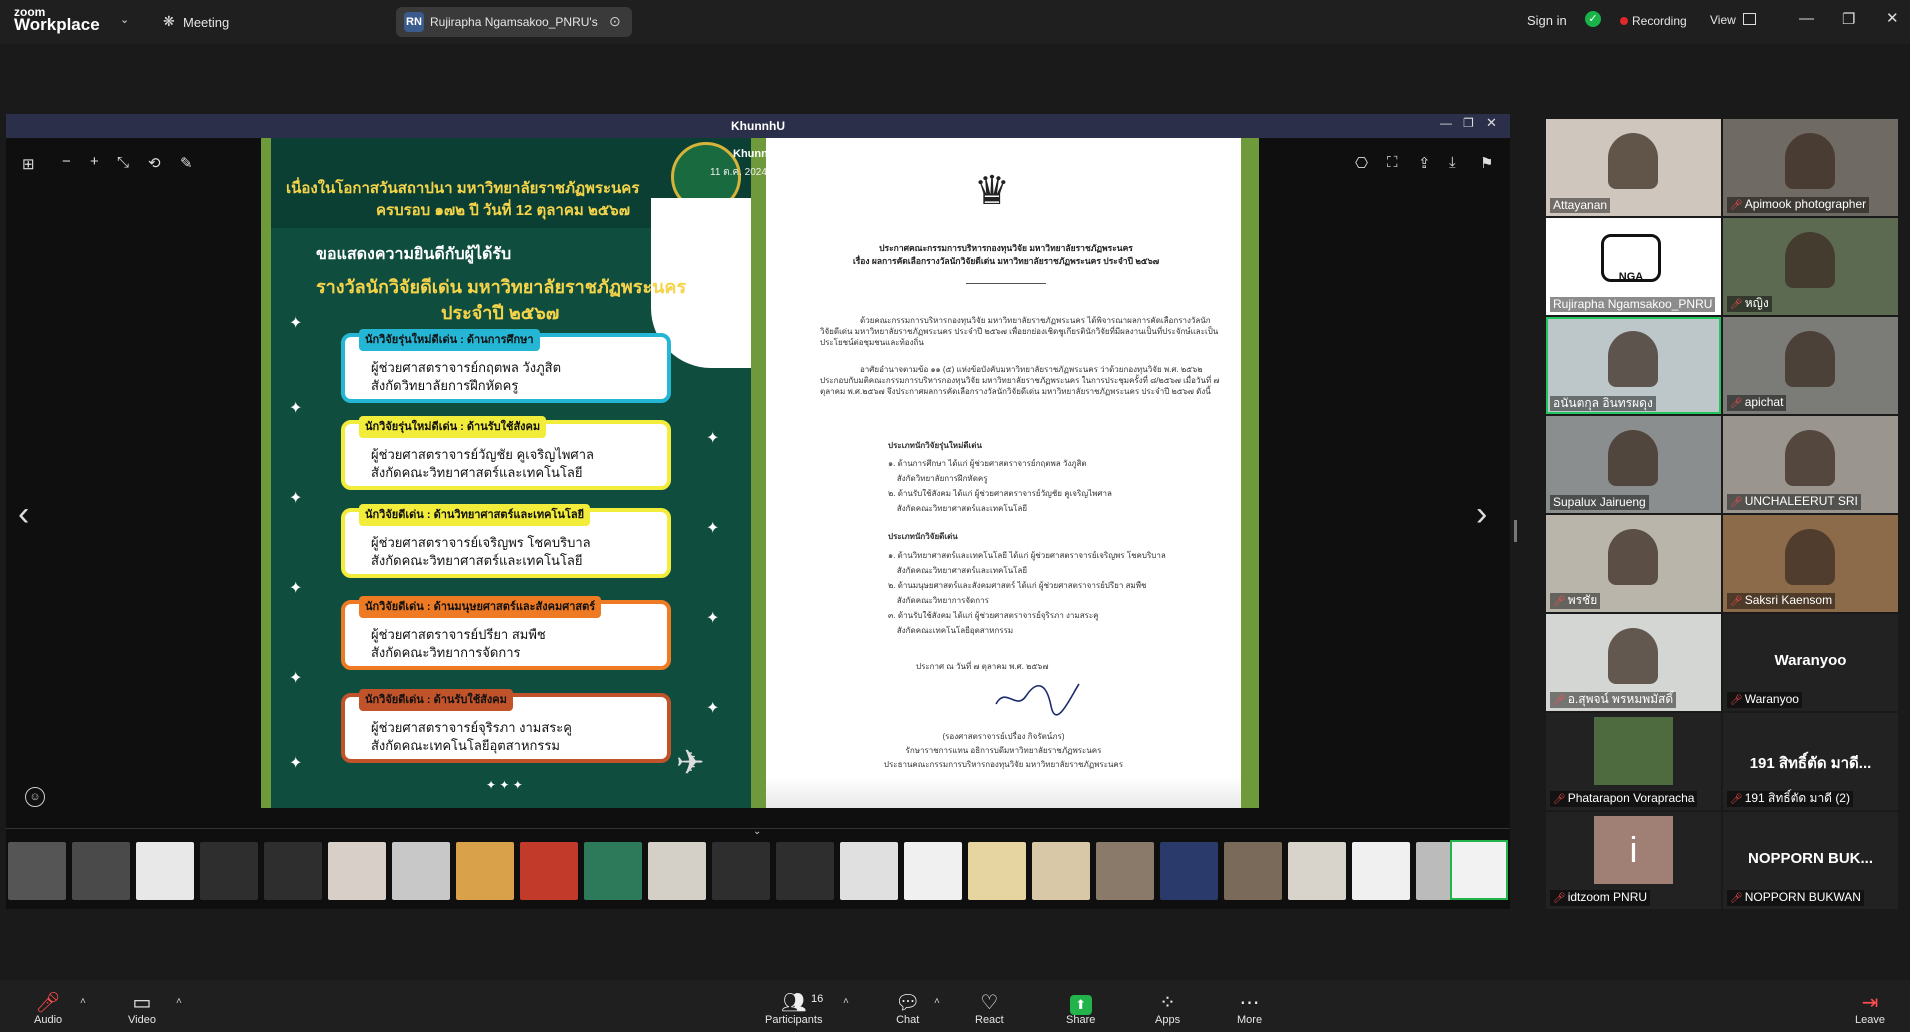  Describe the element at coordinates (1633, 860) in the screenshot. I see `participant-tile: i 🎤︎ idtzoom PNRU` at that location.